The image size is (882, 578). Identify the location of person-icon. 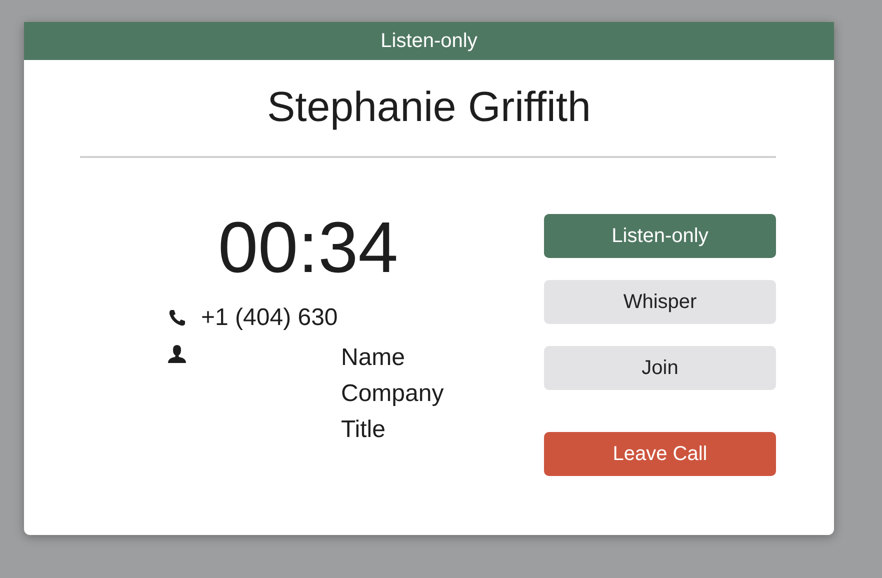
(177, 354).